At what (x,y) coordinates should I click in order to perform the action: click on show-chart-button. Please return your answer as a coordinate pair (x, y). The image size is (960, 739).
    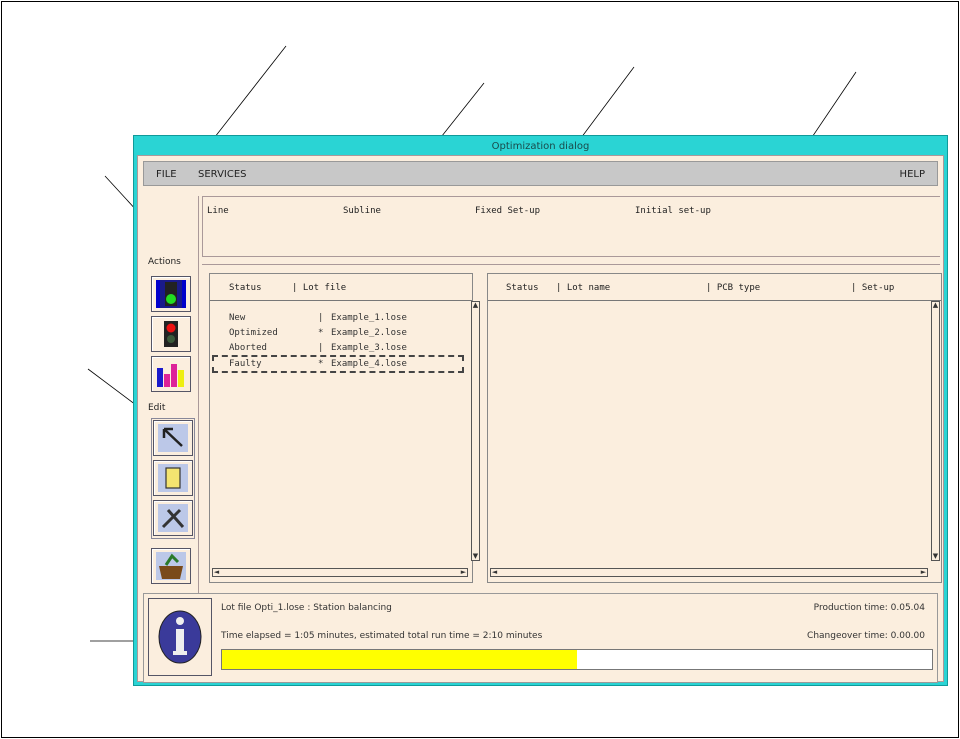
    Looking at the image, I should click on (171, 374).